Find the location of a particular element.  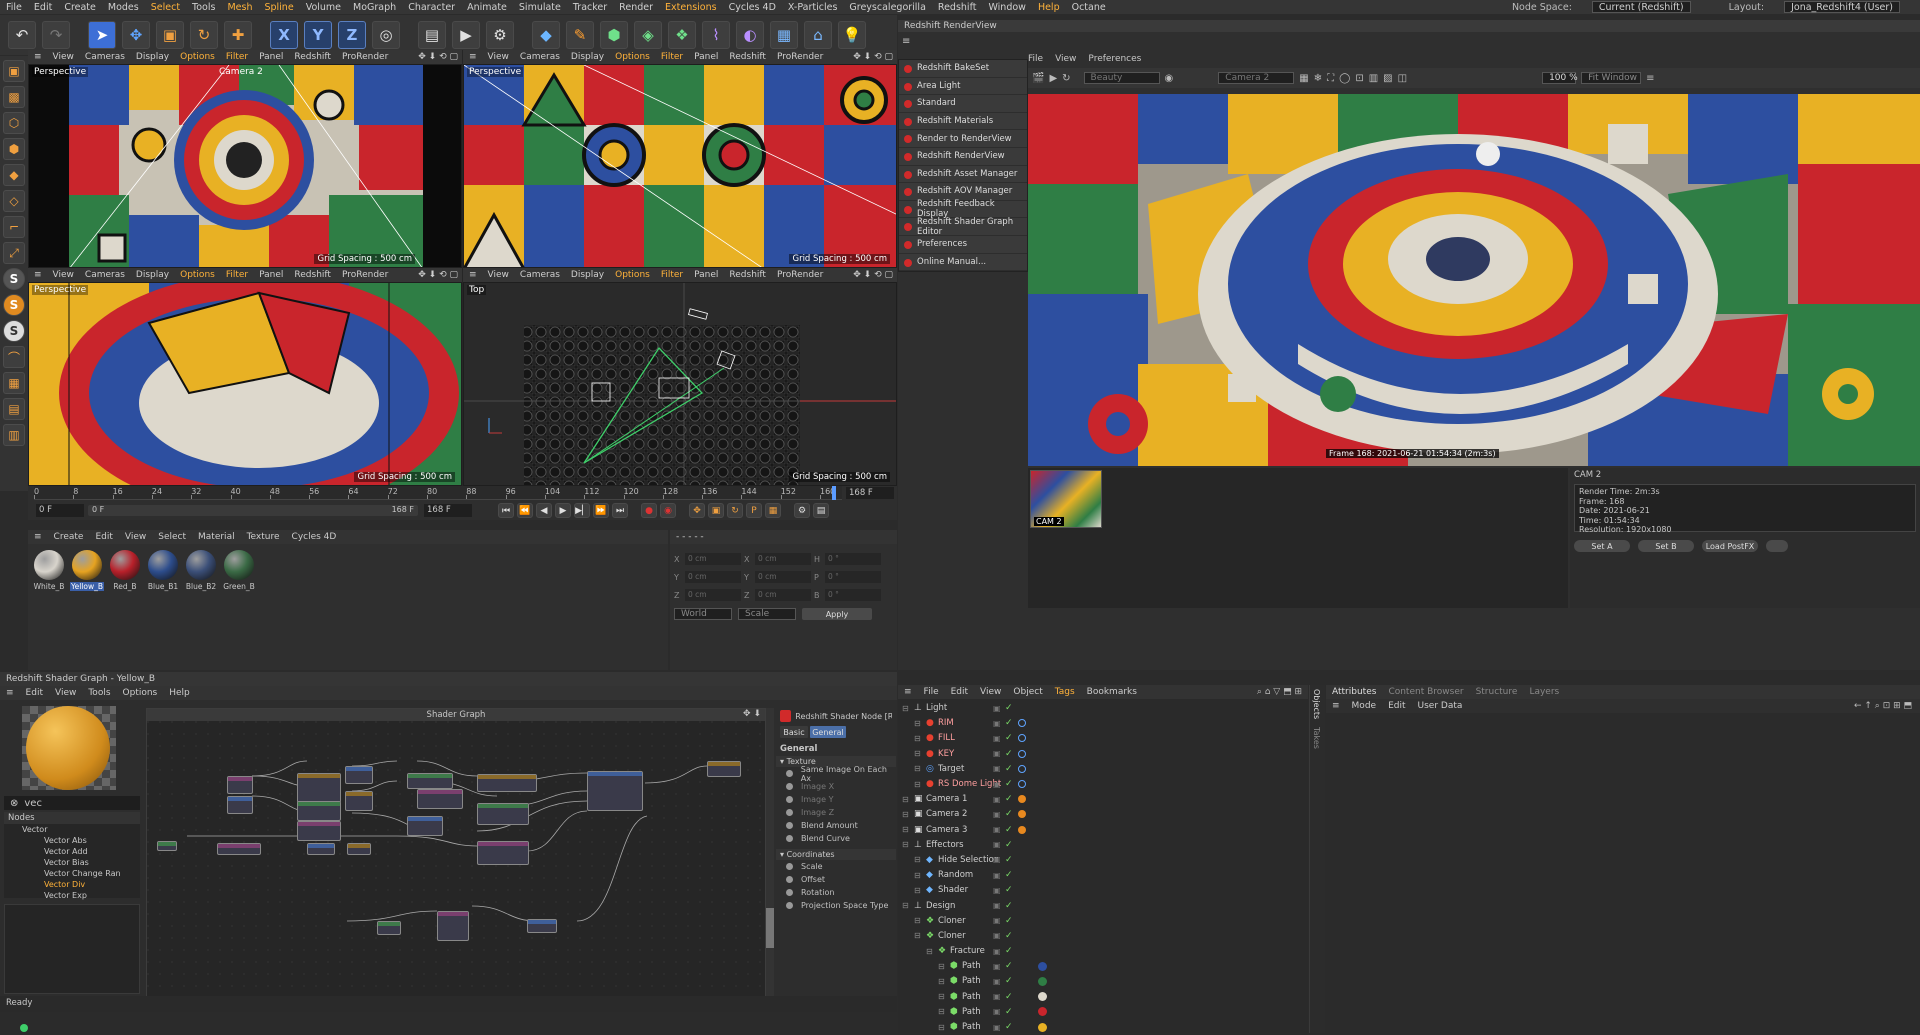

polygons-mode-icon: ◆ is located at coordinates (14, 175).